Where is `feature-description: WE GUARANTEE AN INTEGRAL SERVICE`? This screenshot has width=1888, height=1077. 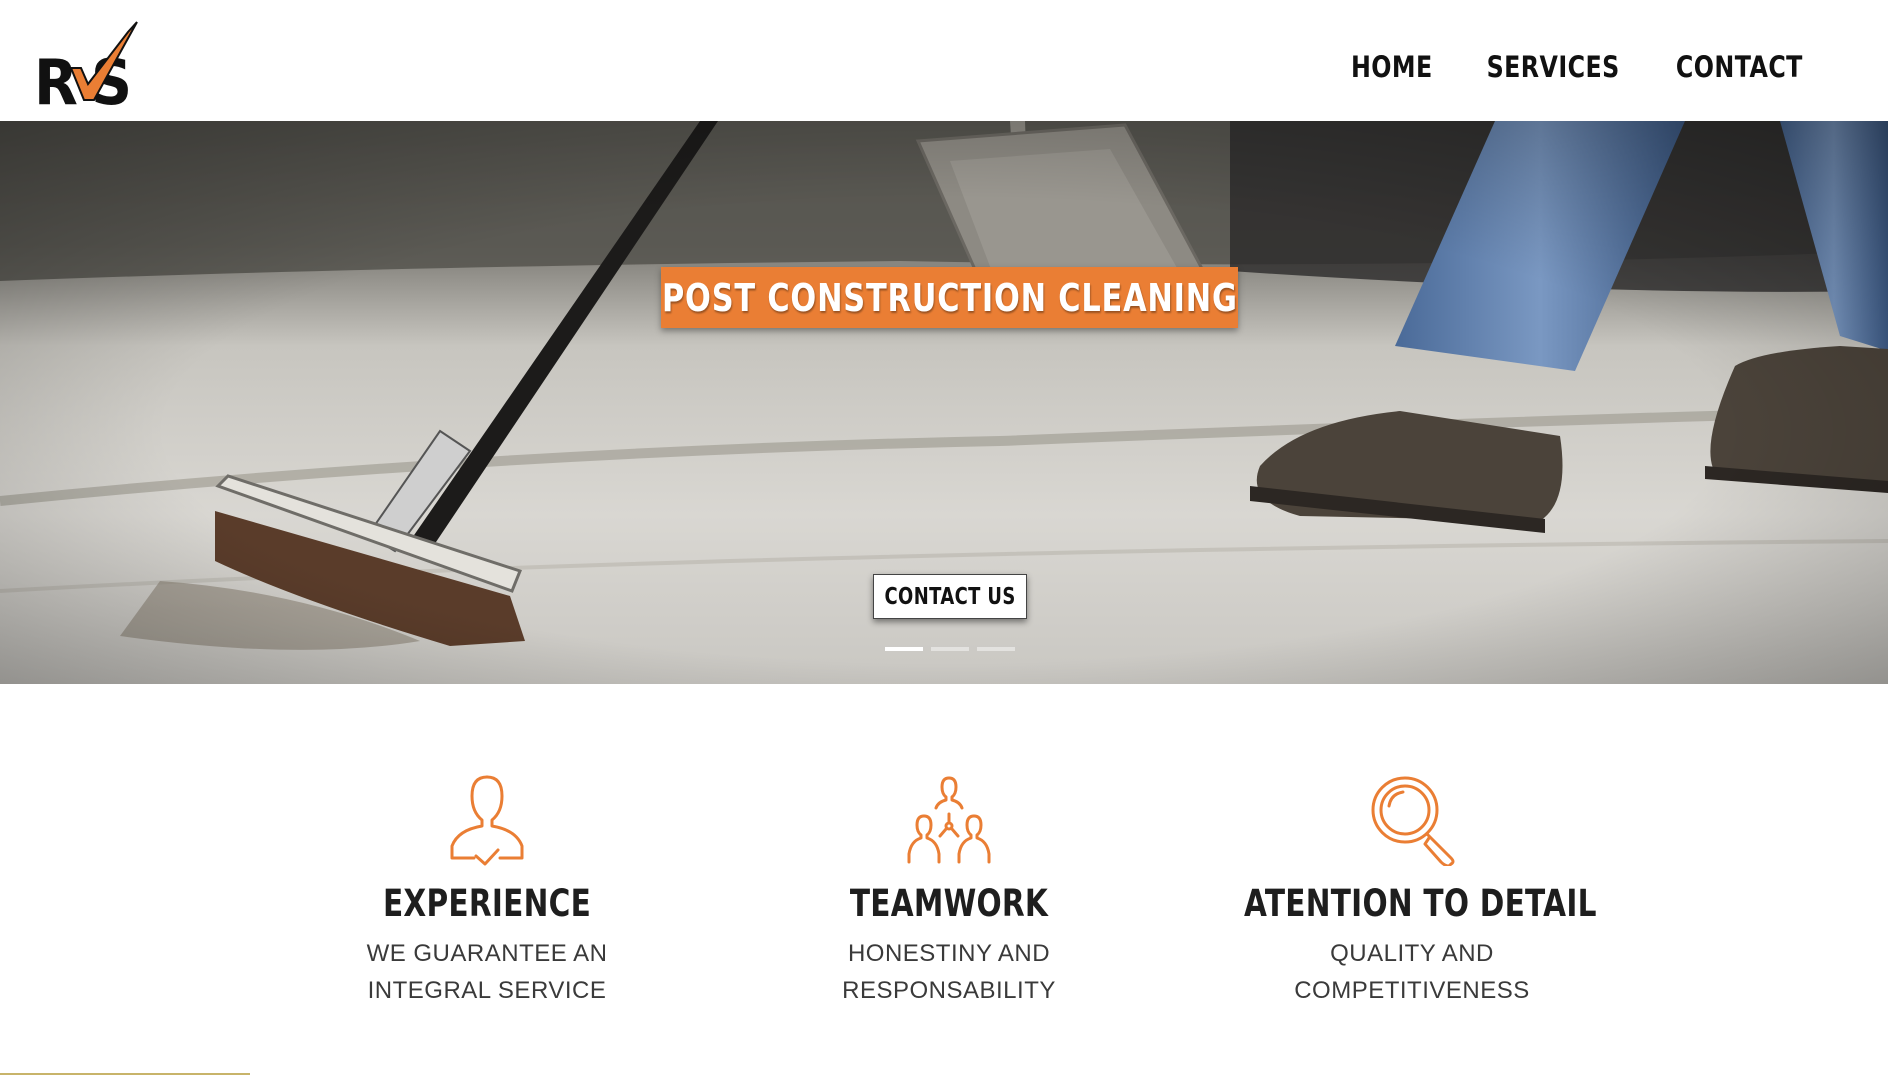
feature-description: WE GUARANTEE AN INTEGRAL SERVICE is located at coordinates (487, 972).